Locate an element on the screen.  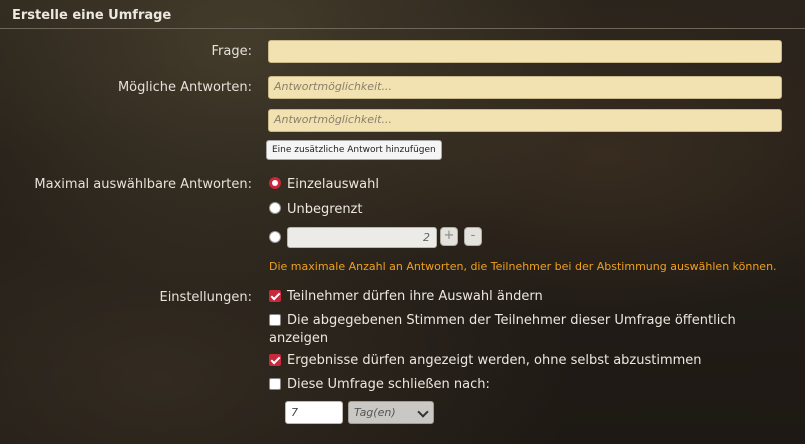
radio-unlimited is located at coordinates (275, 208).